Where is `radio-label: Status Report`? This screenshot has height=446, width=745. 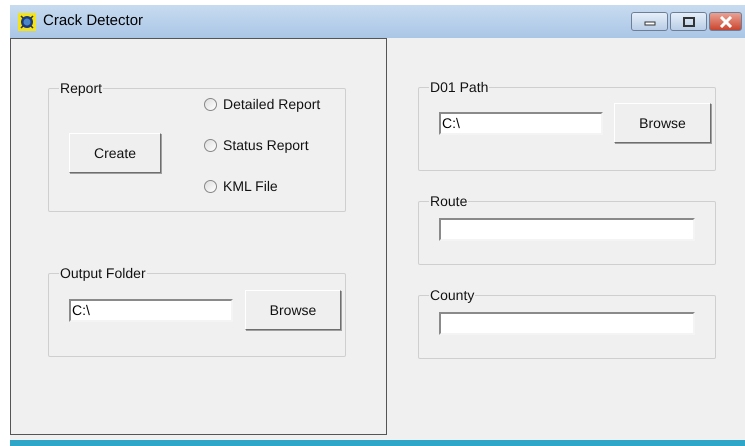
radio-label: Status Report is located at coordinates (266, 145).